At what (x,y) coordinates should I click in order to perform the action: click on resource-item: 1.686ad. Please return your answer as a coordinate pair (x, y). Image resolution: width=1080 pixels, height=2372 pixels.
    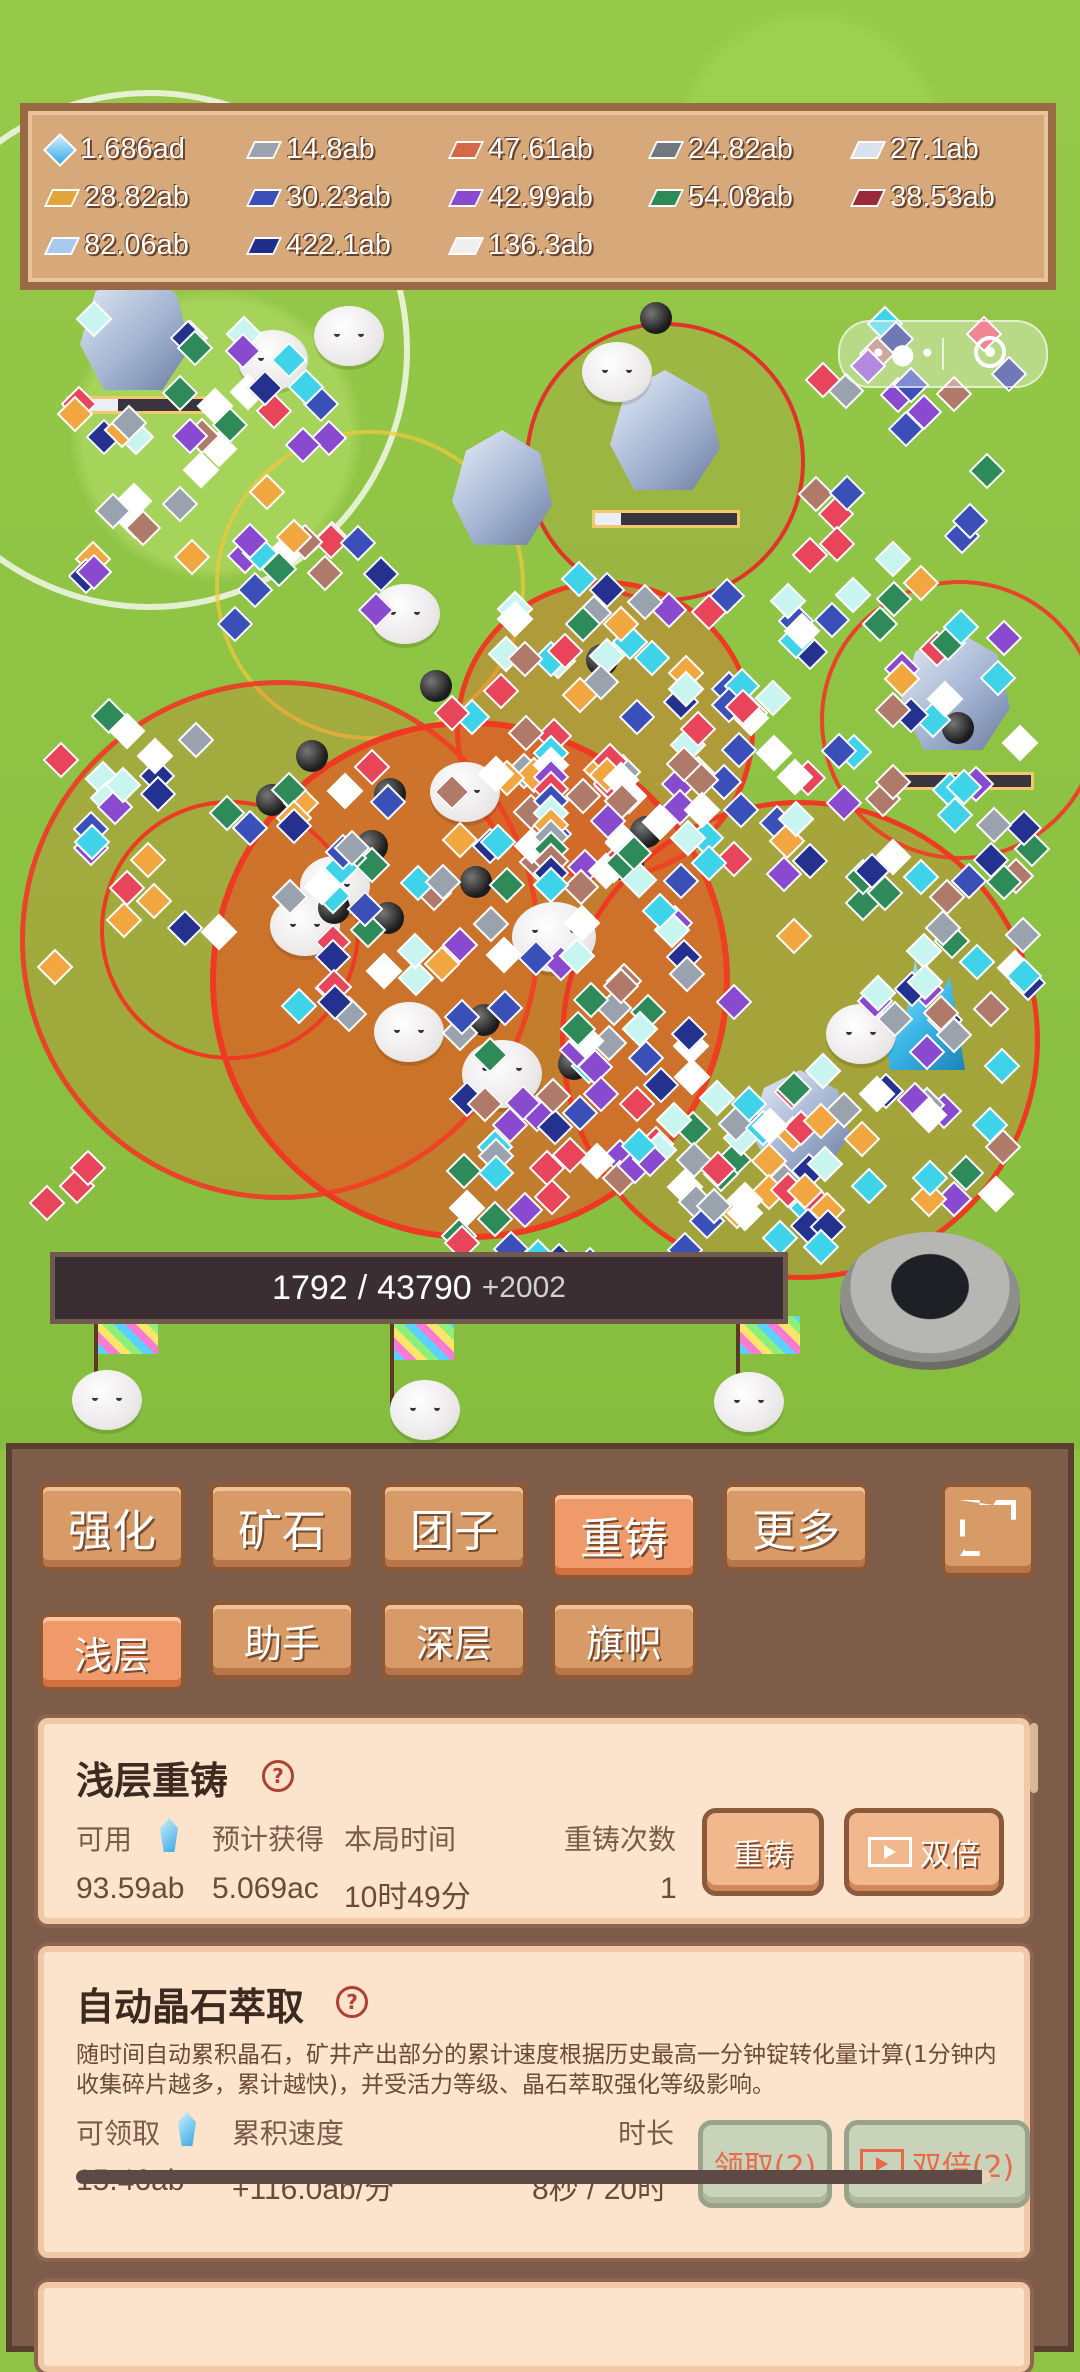
    Looking at the image, I should click on (114, 149).